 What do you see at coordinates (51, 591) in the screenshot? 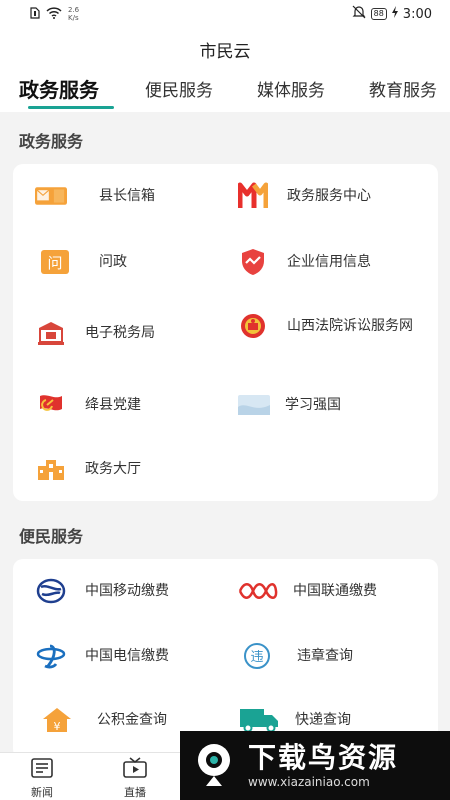
I see `china-mobile-icon` at bounding box center [51, 591].